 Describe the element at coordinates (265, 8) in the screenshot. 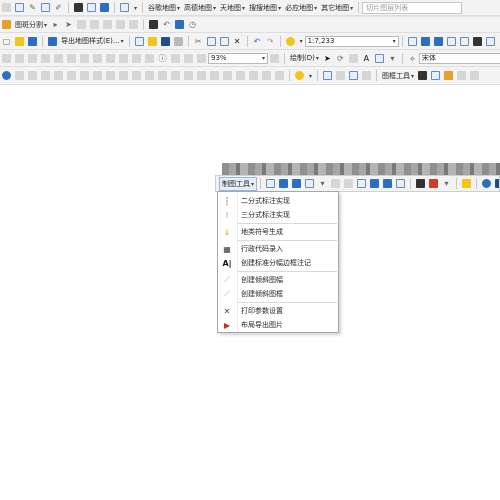

I see `menu-soso-map: 搜搜地图` at that location.